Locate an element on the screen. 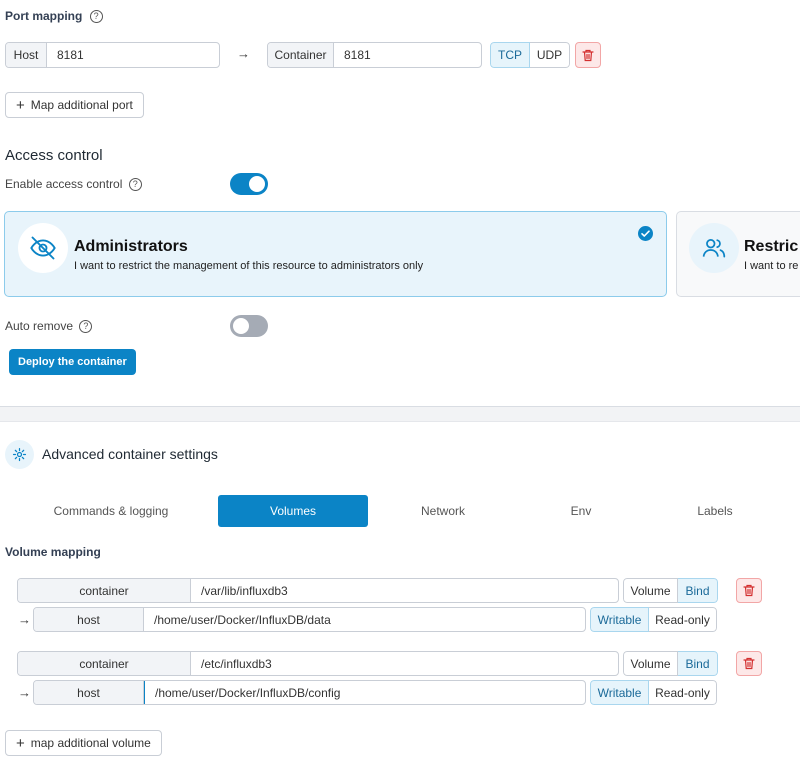  tab-env: Env is located at coordinates (581, 511).